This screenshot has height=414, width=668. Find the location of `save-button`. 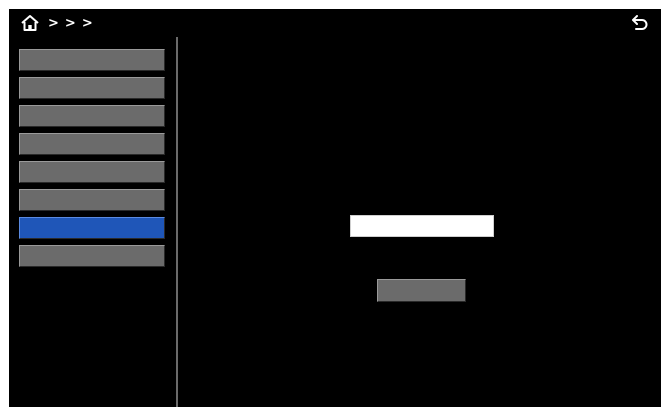

save-button is located at coordinates (421, 290).